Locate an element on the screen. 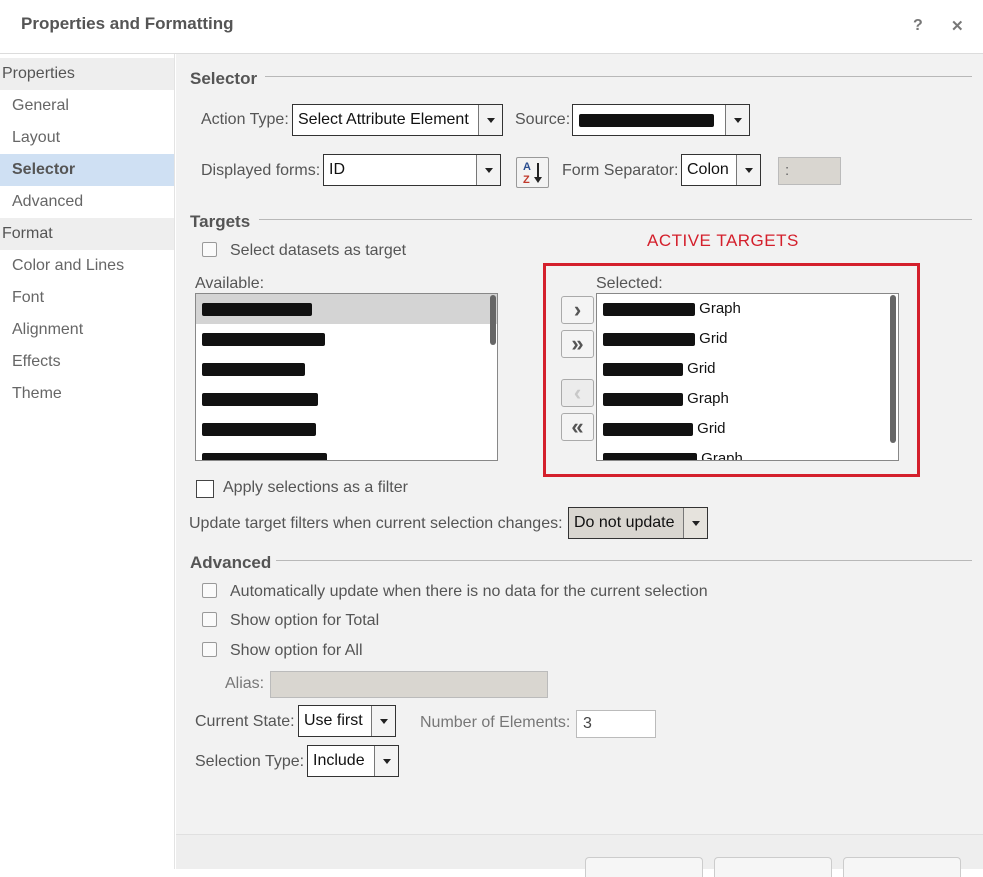 This screenshot has height=877, width=983. available-scrollbar is located at coordinates (493, 320).